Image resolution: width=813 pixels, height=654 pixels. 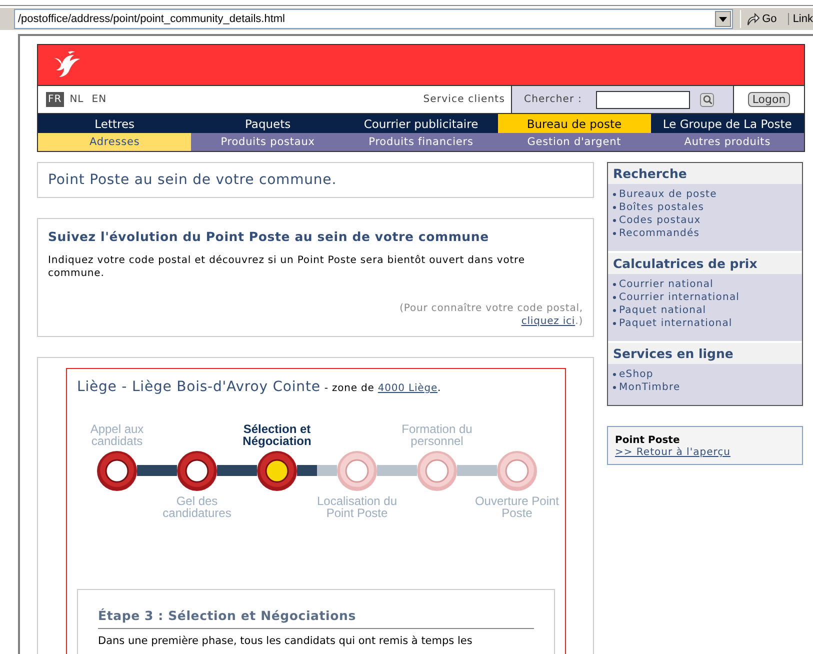 What do you see at coordinates (753, 19) in the screenshot?
I see `arrow-icon` at bounding box center [753, 19].